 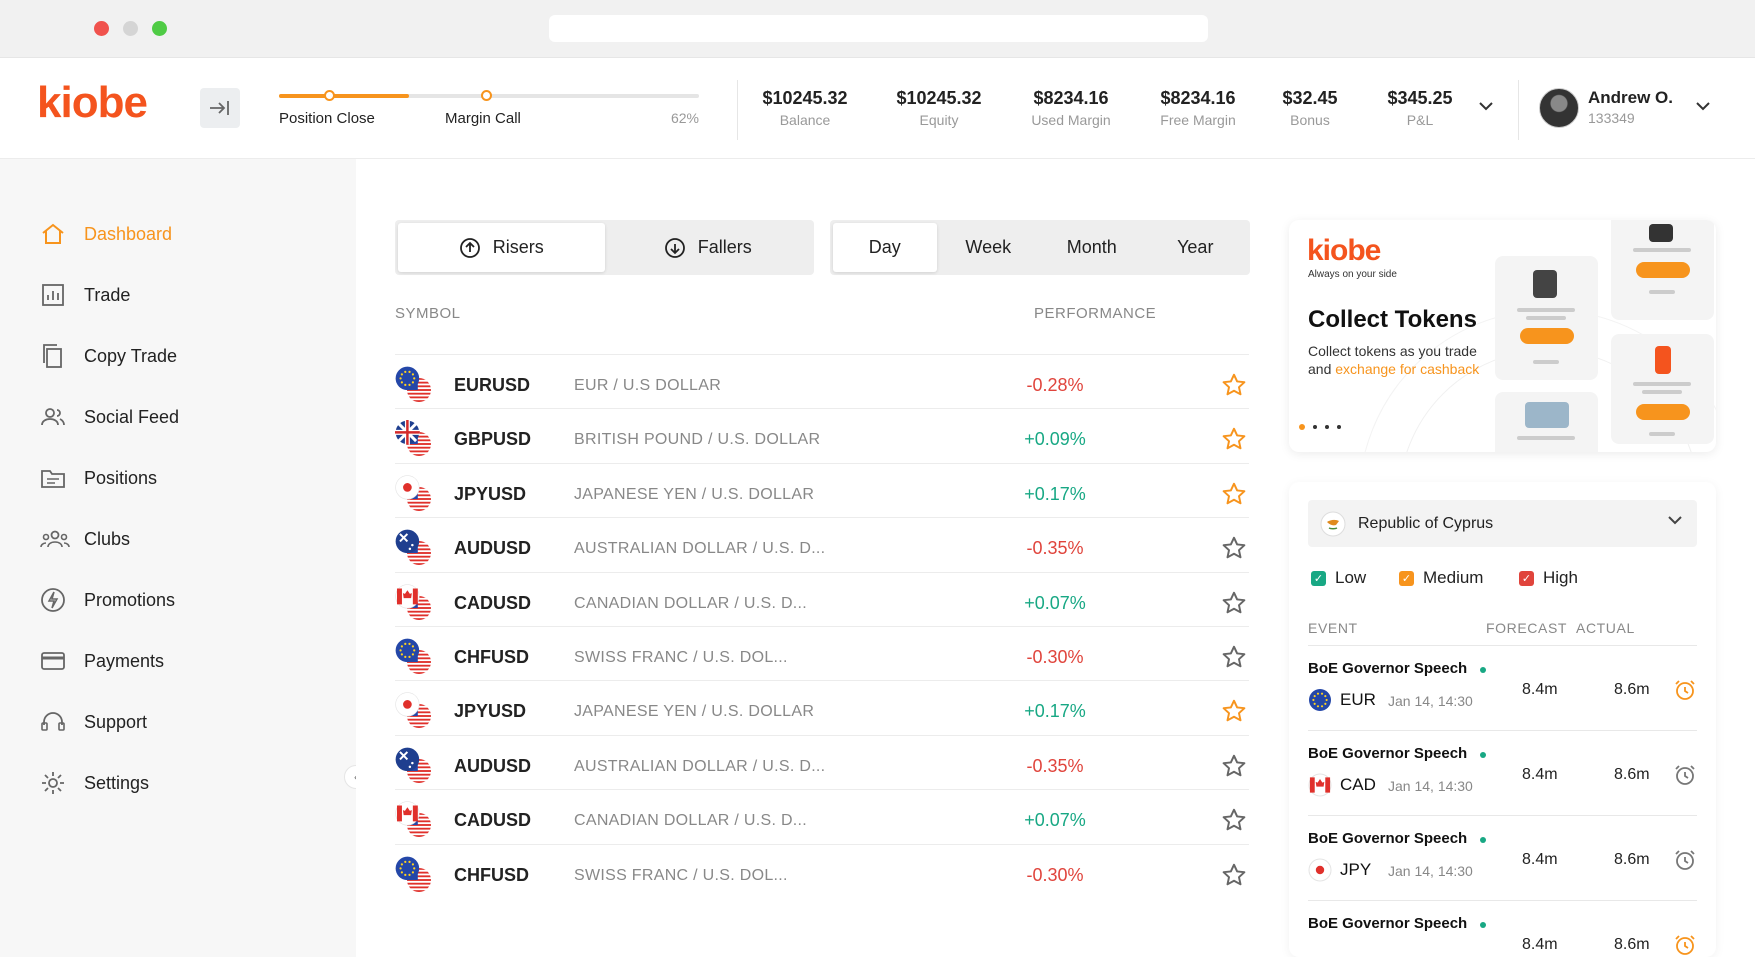 I want to click on event-currency: EUR, so click(x=1358, y=699).